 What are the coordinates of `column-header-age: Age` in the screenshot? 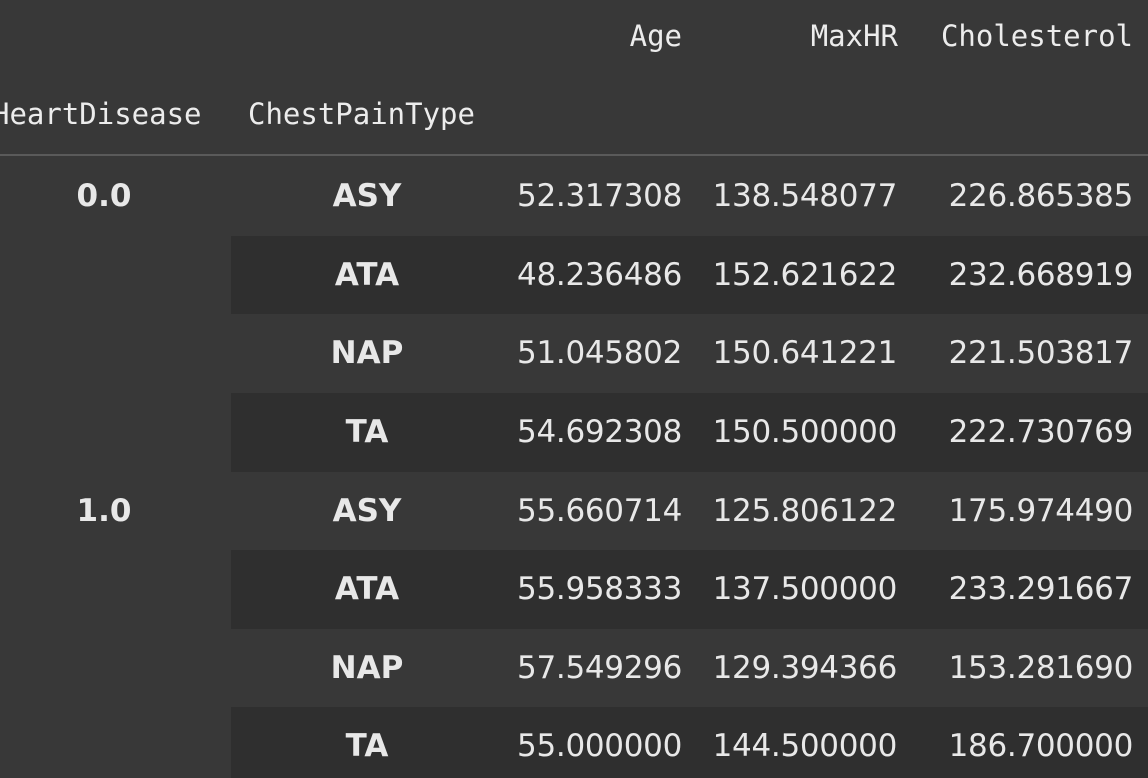 It's located at (655, 36).